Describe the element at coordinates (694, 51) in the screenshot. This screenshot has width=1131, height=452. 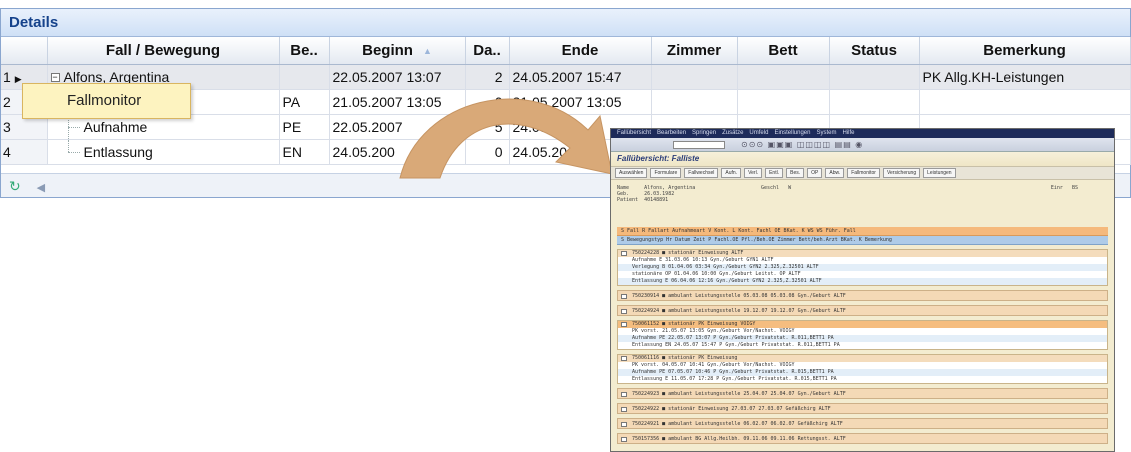
I see `column-header-zimmer: Zimmer` at that location.